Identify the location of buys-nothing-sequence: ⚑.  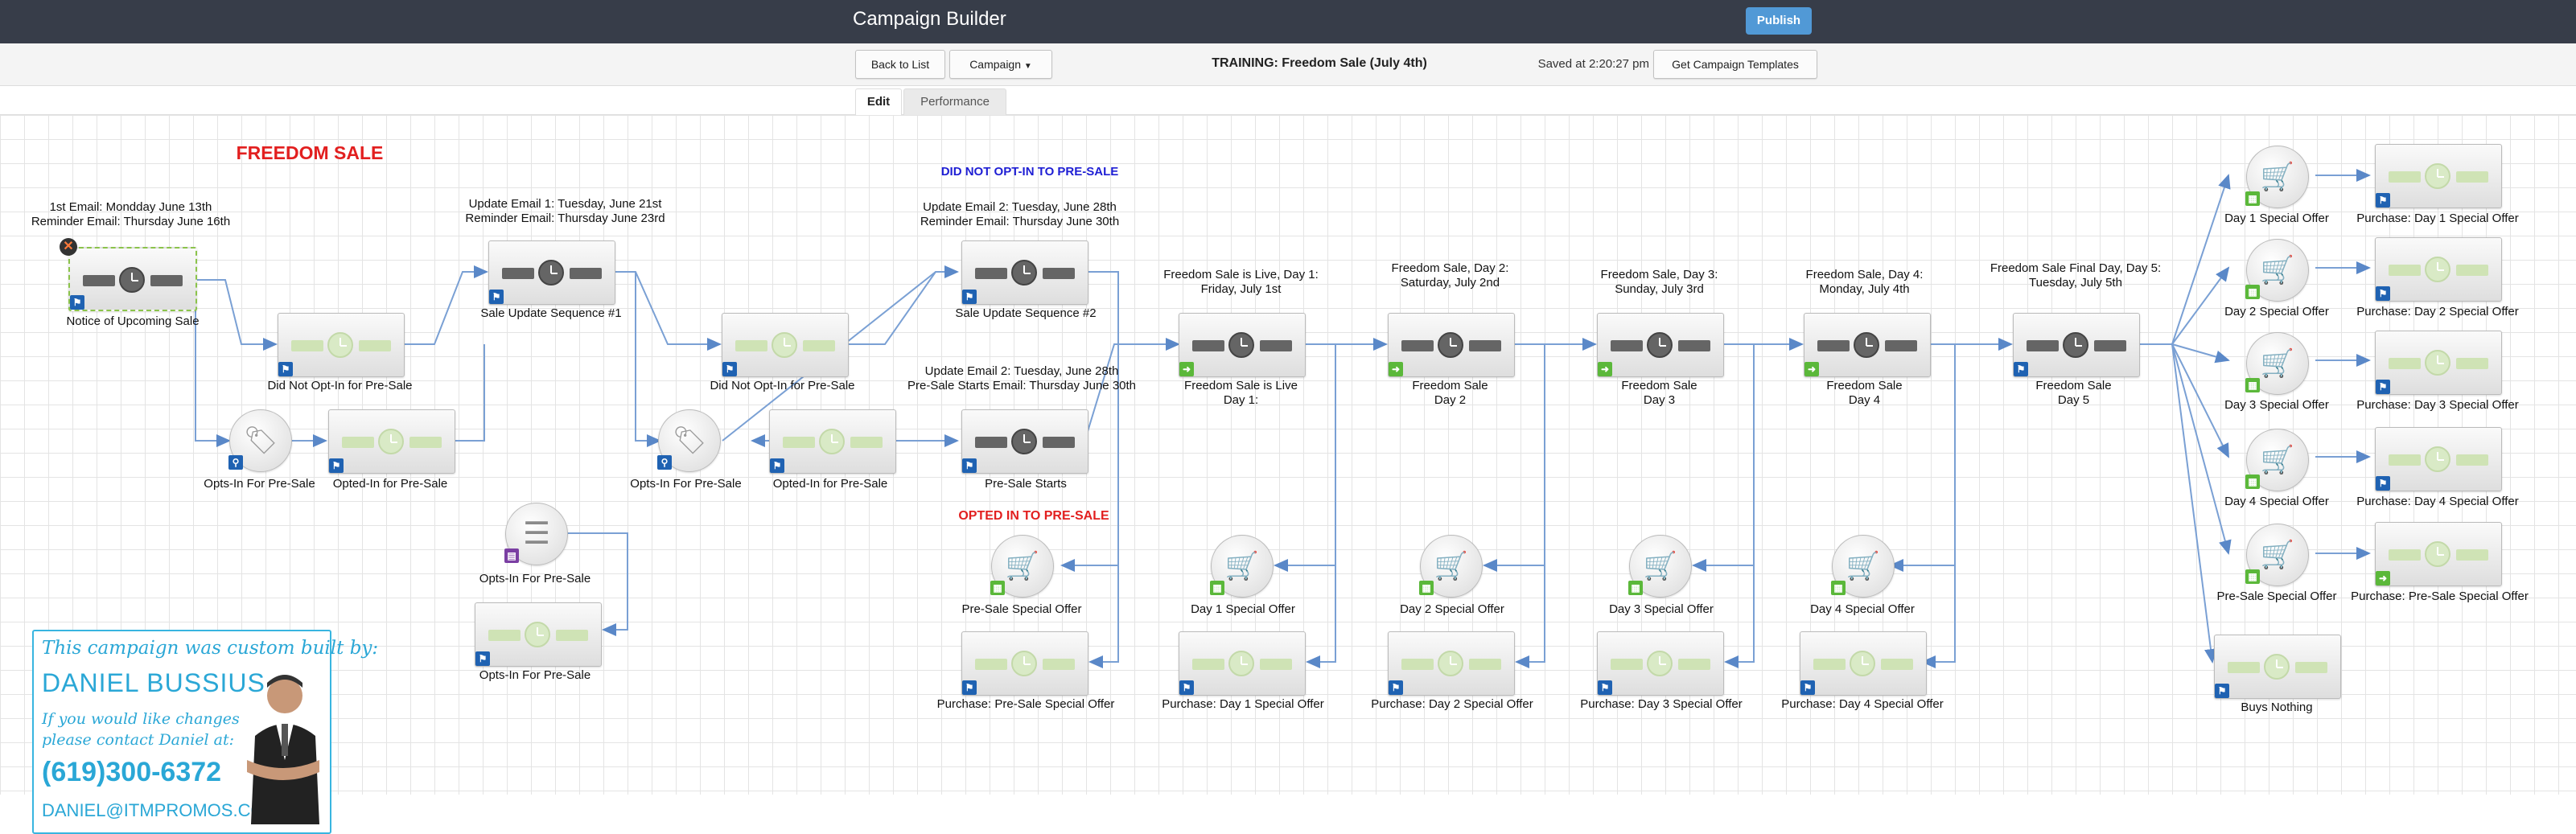
(2277, 667).